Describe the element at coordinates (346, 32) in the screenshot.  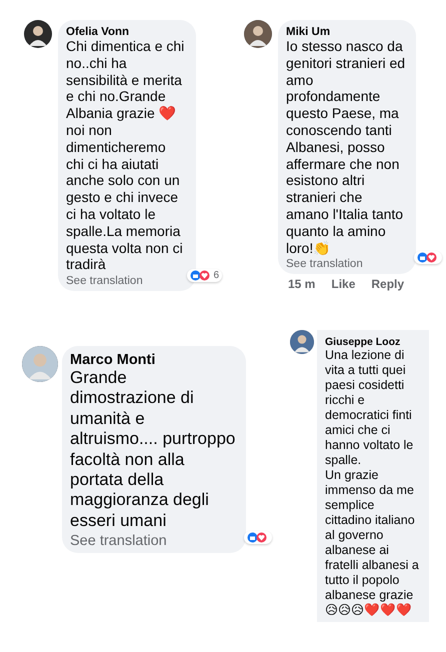
I see `author-name: Miki Um` at that location.